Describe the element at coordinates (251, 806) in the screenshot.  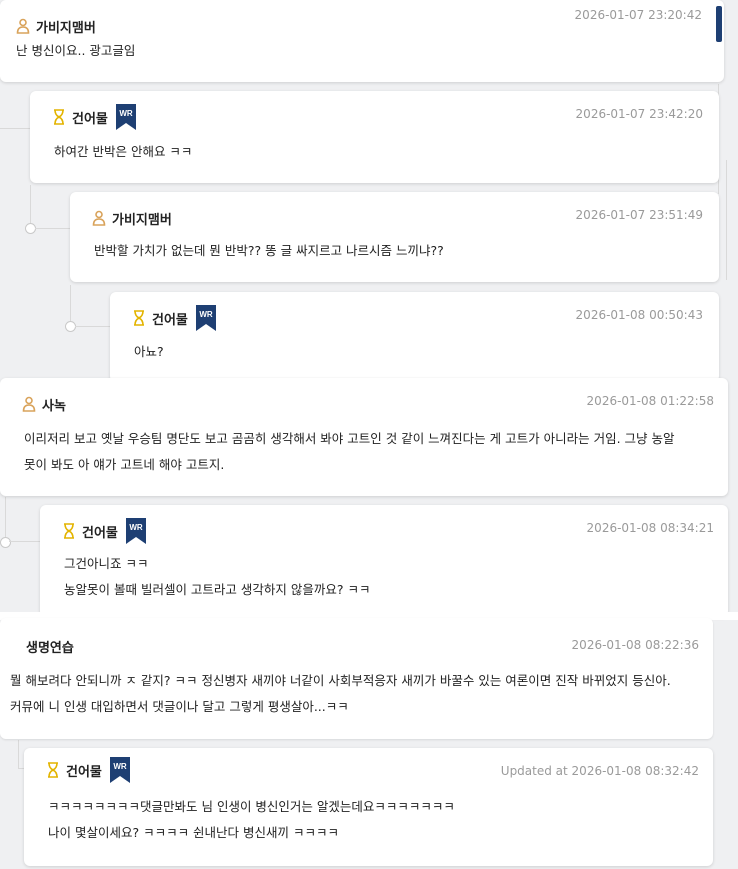
I see `comment-text: ㅋㅋㅋㅋㅋㅋㅋㅋ댓글만봐도 님 인생이 병신인거는 알겠는데요ㅋㅋㅋㅋㅋㅋㅋ` at that location.